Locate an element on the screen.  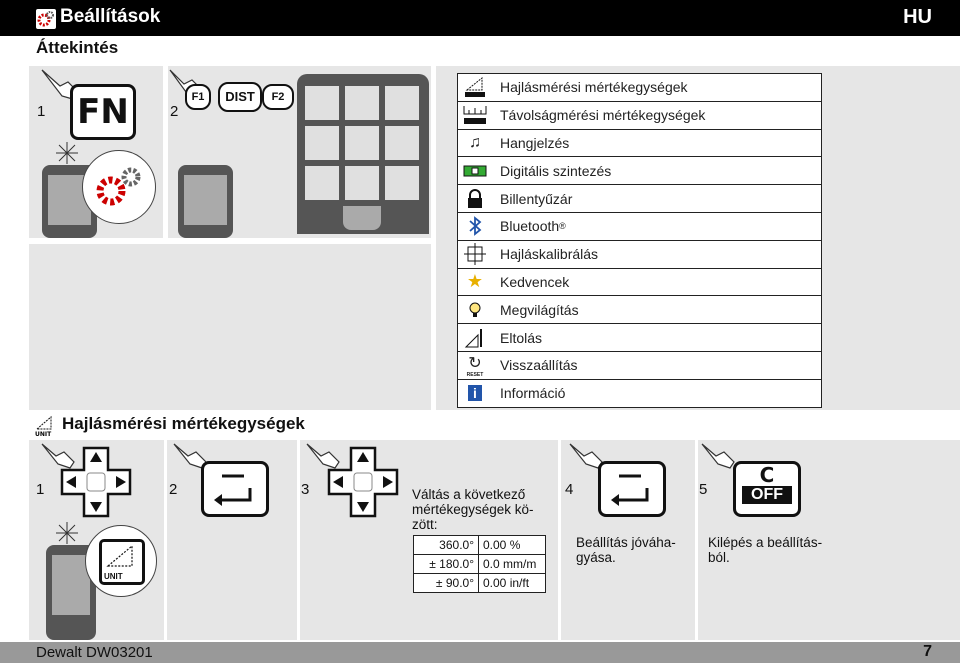
menu-item: Távolságmérési mértékegységek is located at coordinates (639, 116).